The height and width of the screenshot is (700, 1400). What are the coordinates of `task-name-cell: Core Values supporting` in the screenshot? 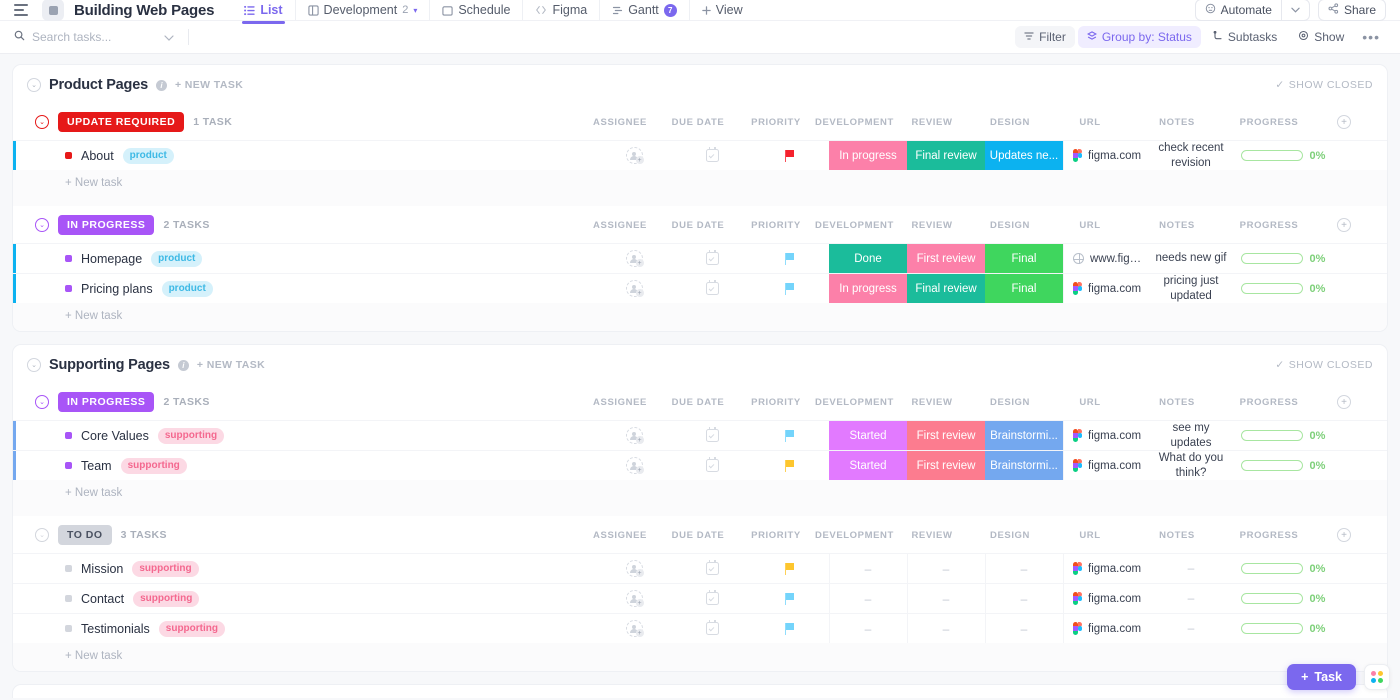 It's located at (304, 435).